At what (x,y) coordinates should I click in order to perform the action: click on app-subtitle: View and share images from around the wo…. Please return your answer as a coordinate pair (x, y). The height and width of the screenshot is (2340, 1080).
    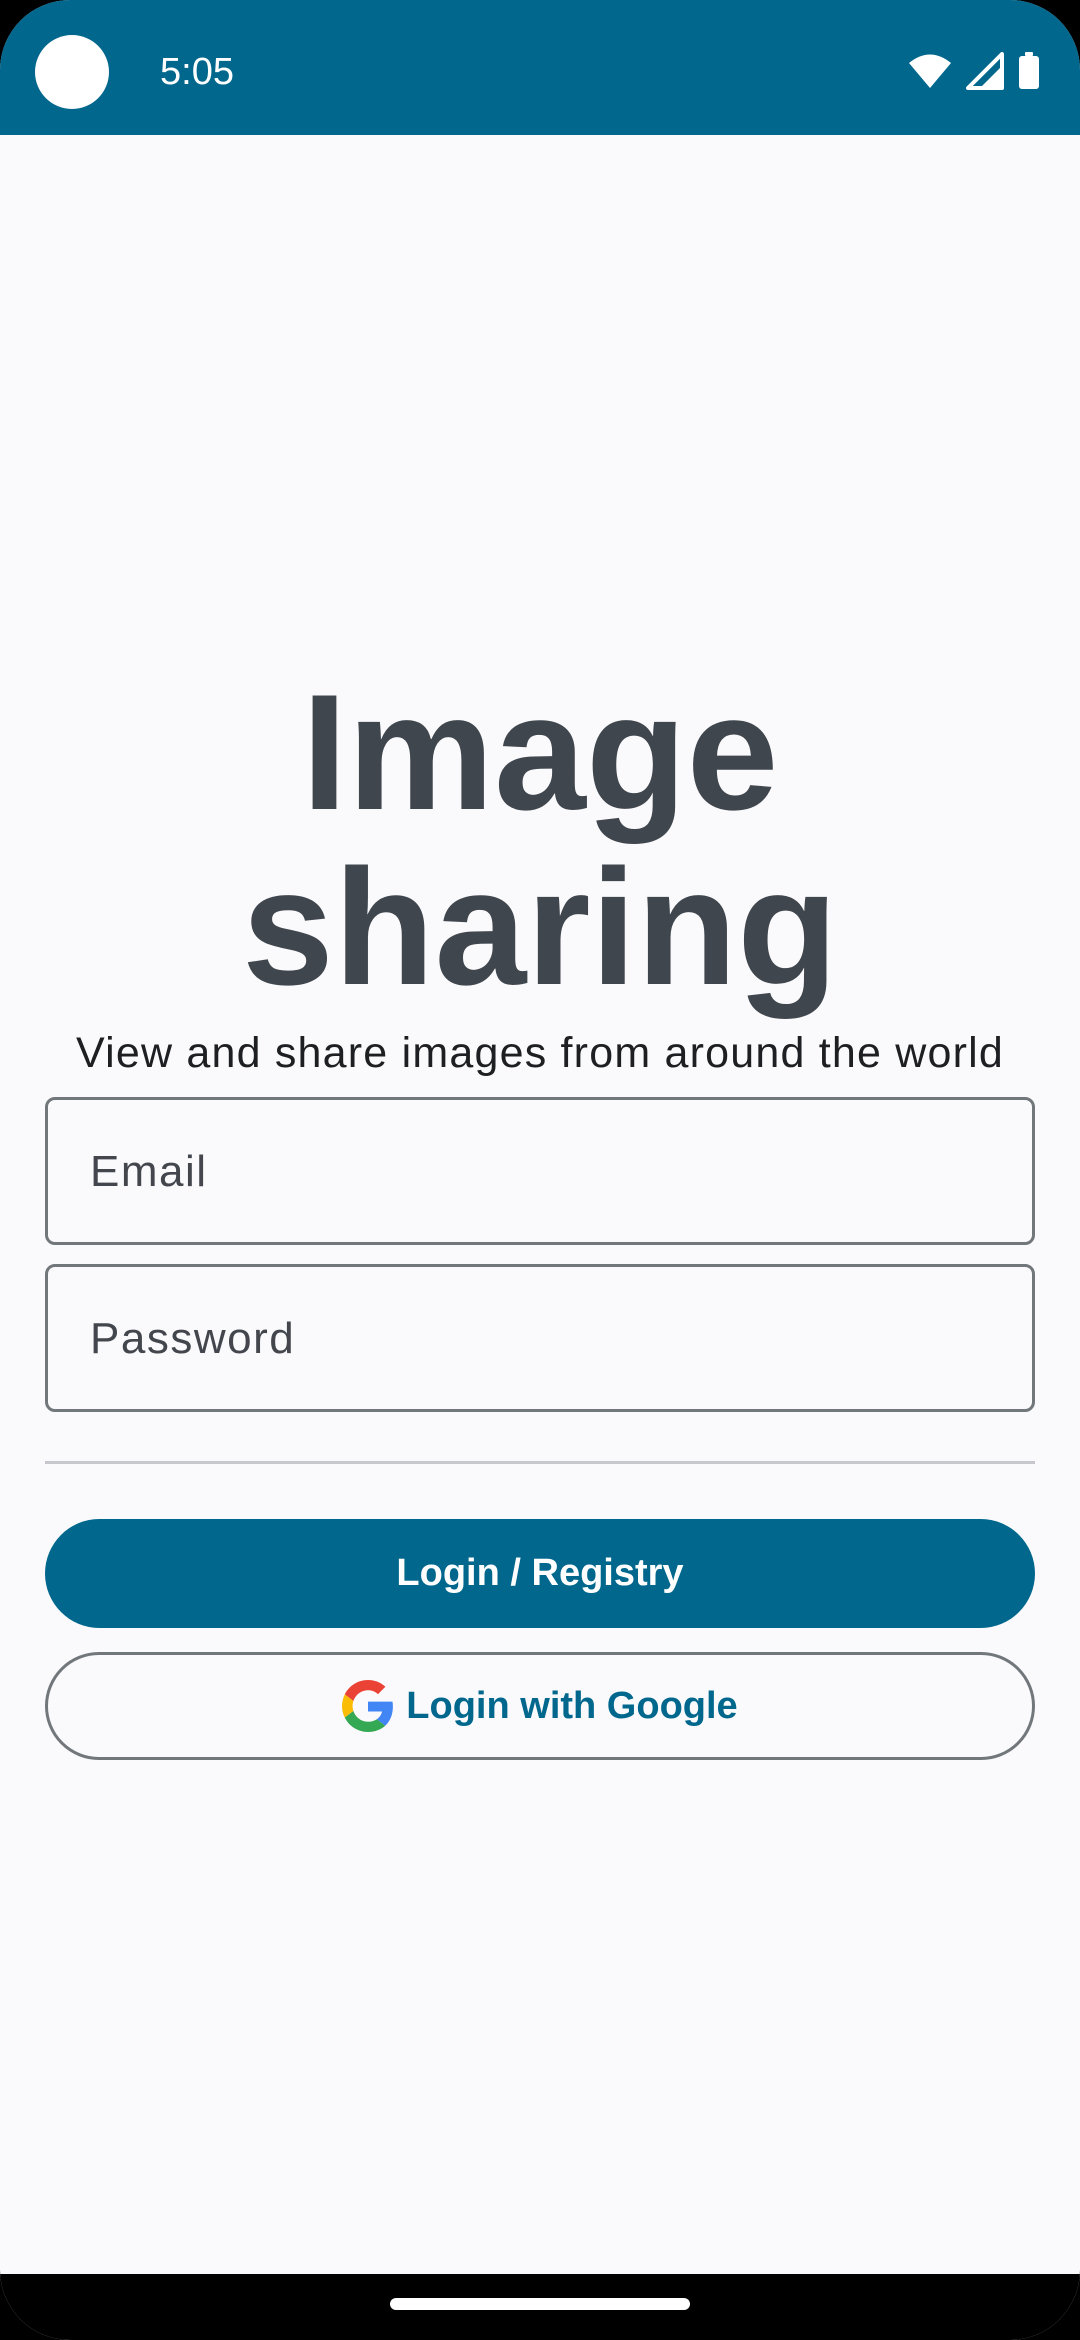
    Looking at the image, I should click on (540, 1053).